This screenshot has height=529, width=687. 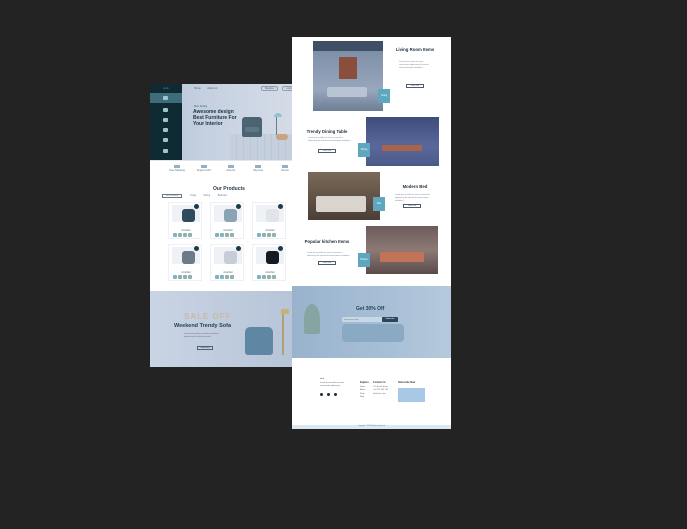 I want to click on sale-shop-button: Shop Now, so click(x=205, y=348).